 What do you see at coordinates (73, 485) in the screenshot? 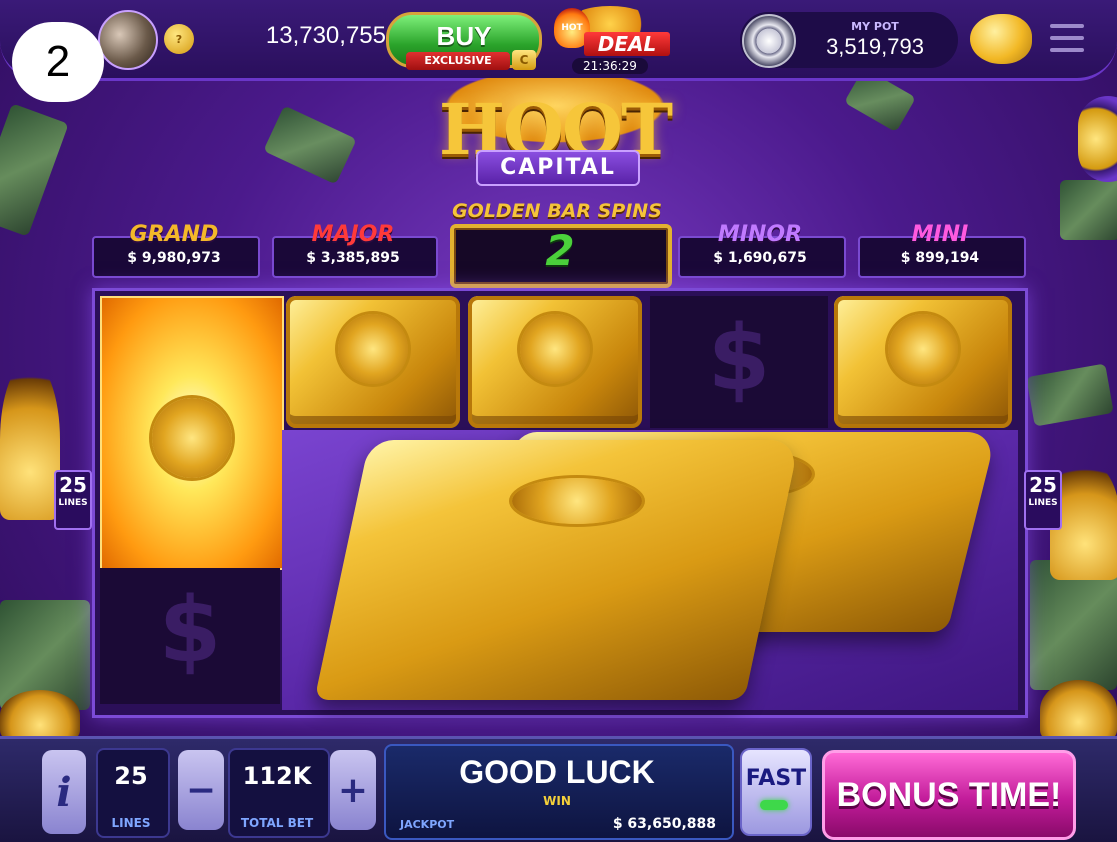
I see `lines-count-left: 25` at bounding box center [73, 485].